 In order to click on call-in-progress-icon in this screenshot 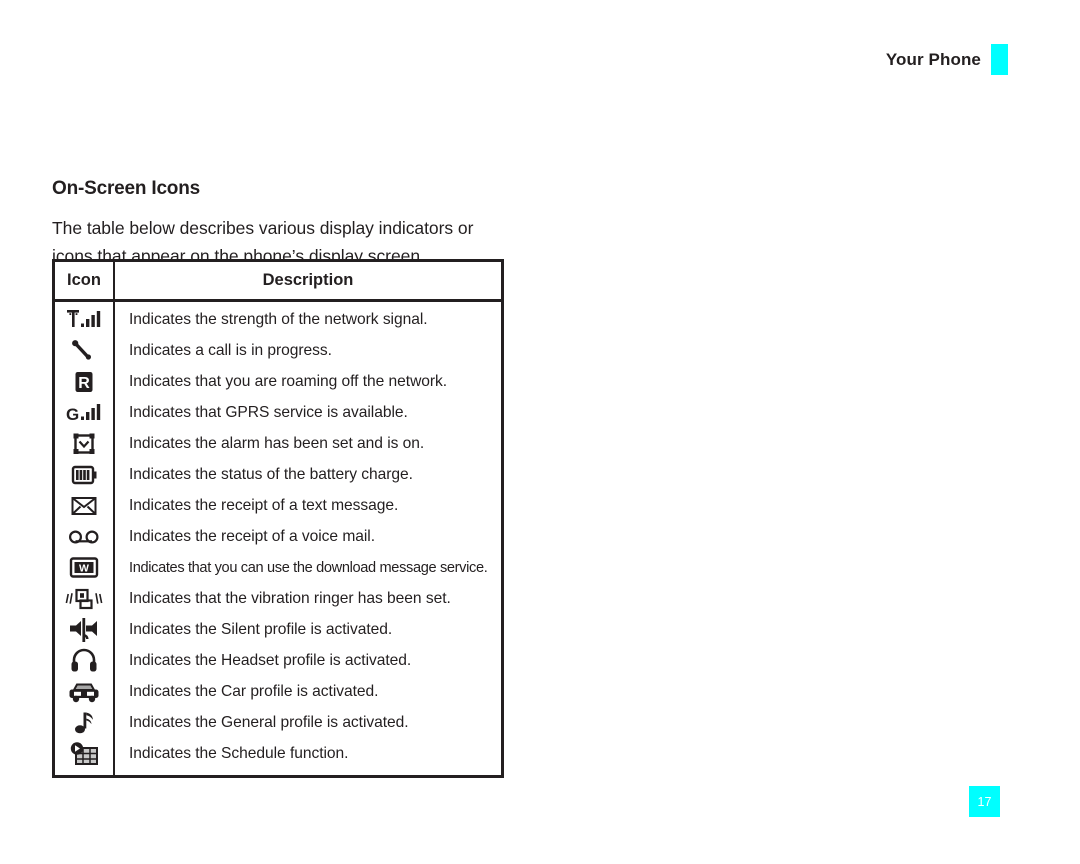, I will do `click(84, 351)`.